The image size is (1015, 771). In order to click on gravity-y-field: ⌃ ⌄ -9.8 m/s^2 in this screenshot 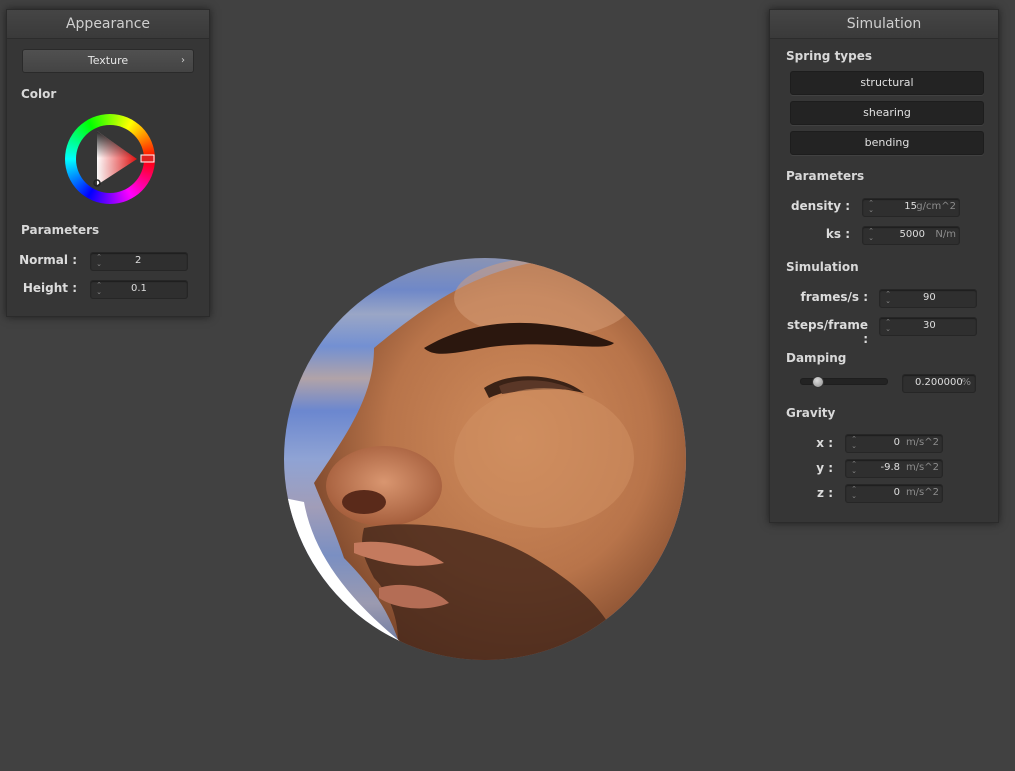, I will do `click(894, 468)`.